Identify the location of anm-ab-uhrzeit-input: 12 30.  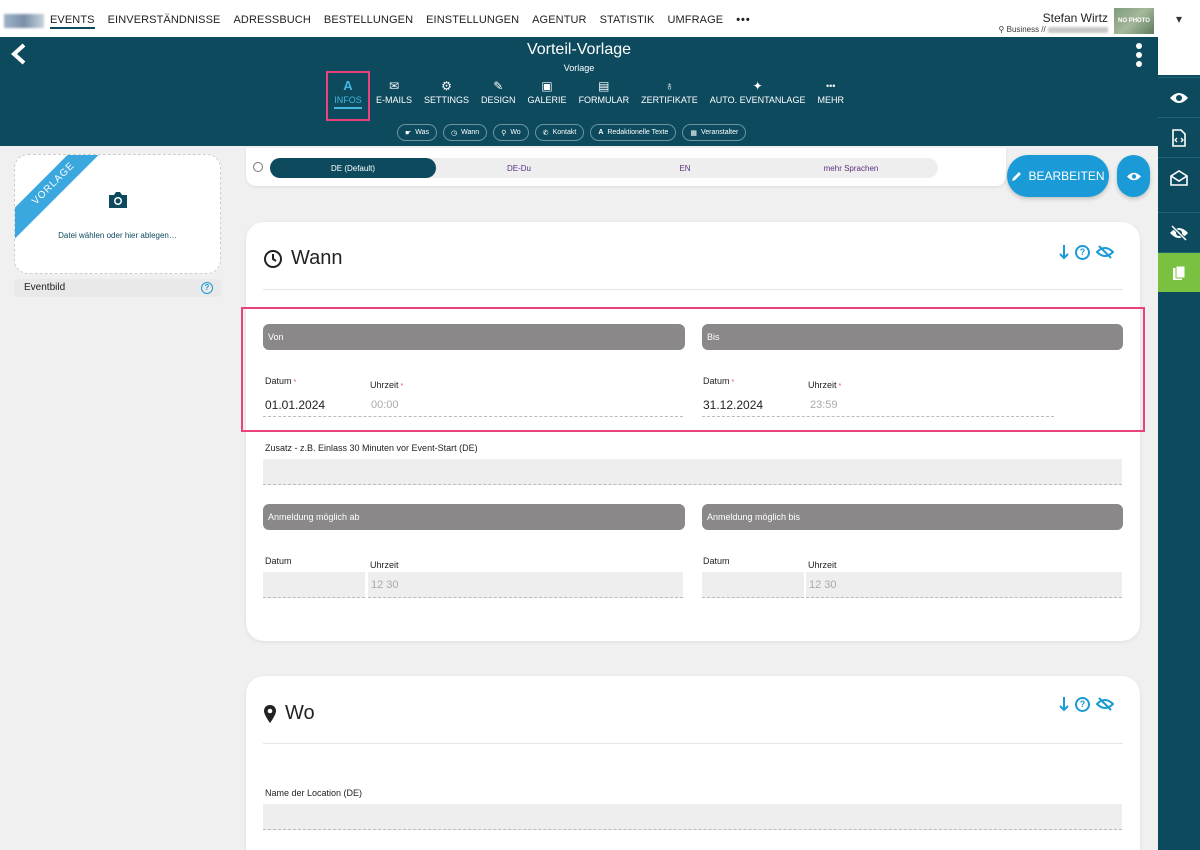
(525, 585).